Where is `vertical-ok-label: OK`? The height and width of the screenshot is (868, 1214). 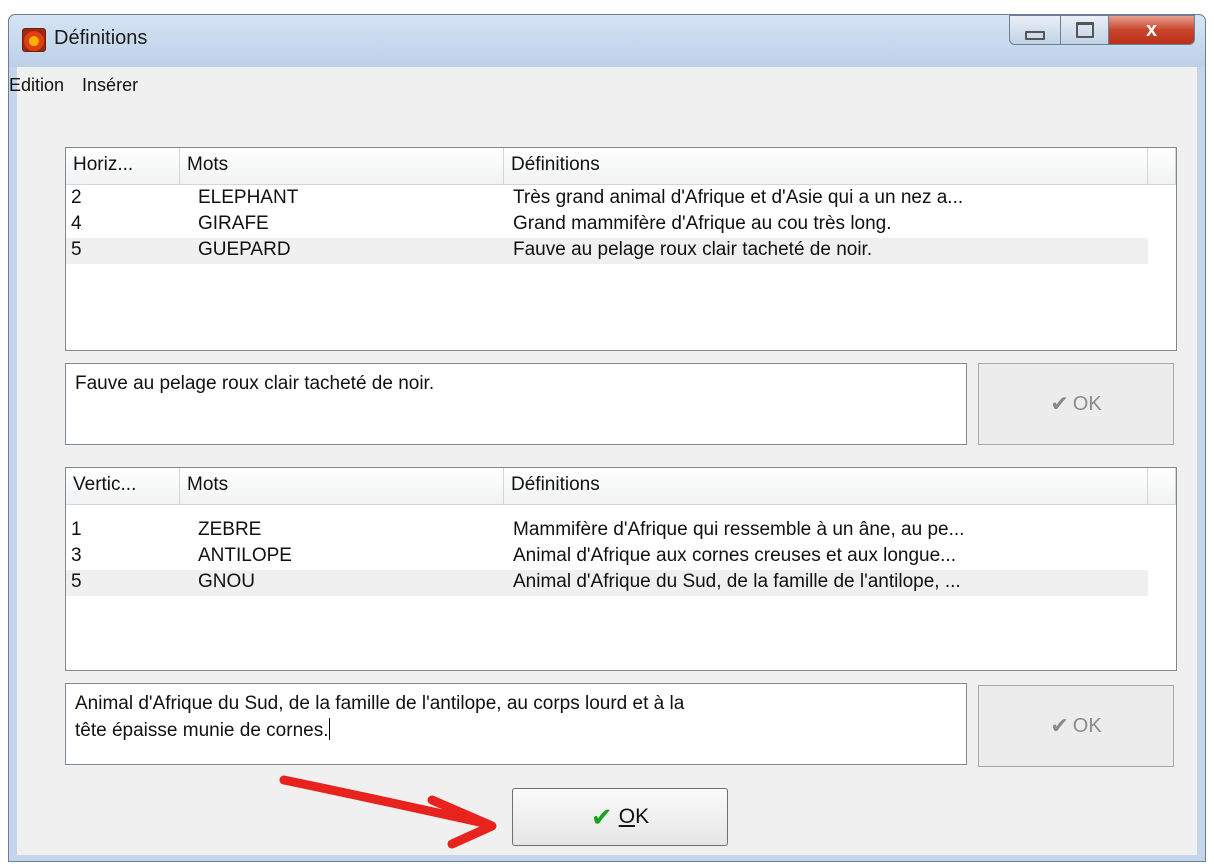
vertical-ok-label: OK is located at coordinates (1087, 725).